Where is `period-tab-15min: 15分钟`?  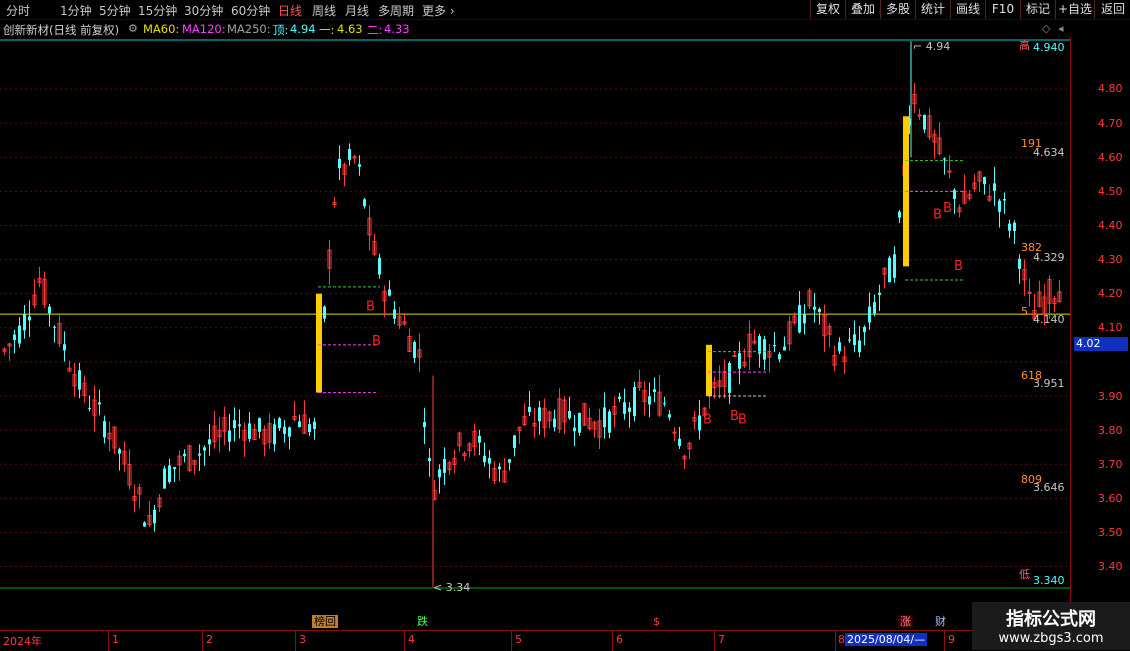 period-tab-15min: 15分钟 is located at coordinates (157, 10).